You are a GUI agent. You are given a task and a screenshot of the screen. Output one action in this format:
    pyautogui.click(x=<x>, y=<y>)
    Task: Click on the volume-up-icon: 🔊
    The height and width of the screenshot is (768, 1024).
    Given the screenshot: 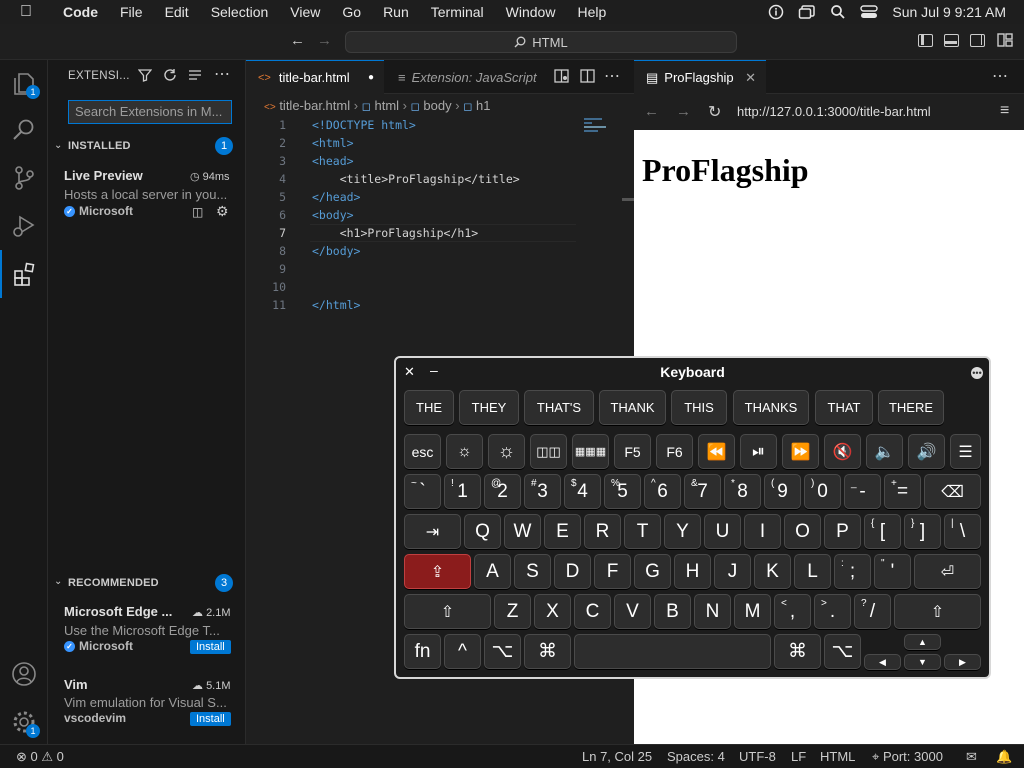 What is the action you would take?
    pyautogui.click(x=926, y=451)
    